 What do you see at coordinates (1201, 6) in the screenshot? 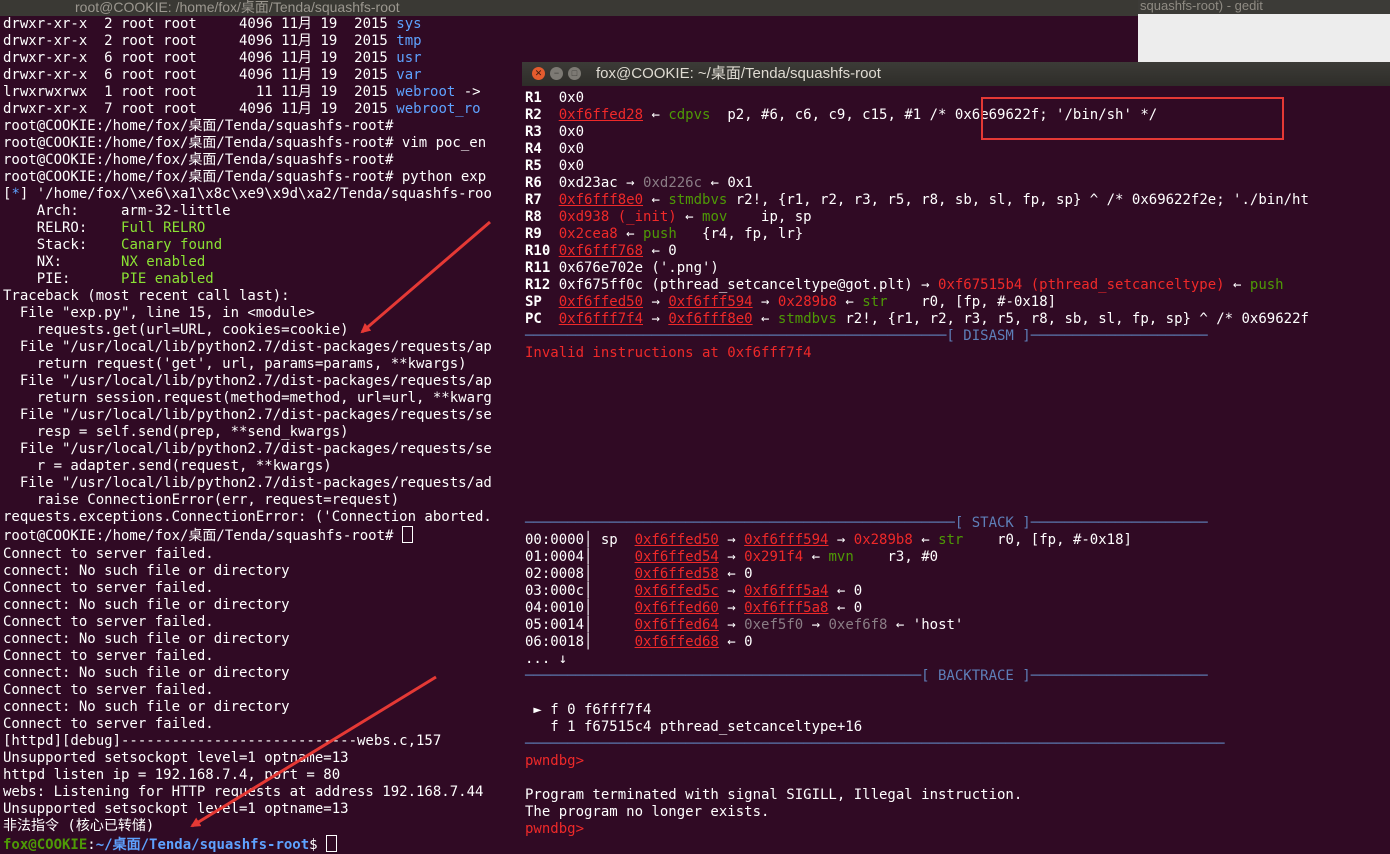
I see `gedit-title: squashfs-root) - gedit` at bounding box center [1201, 6].